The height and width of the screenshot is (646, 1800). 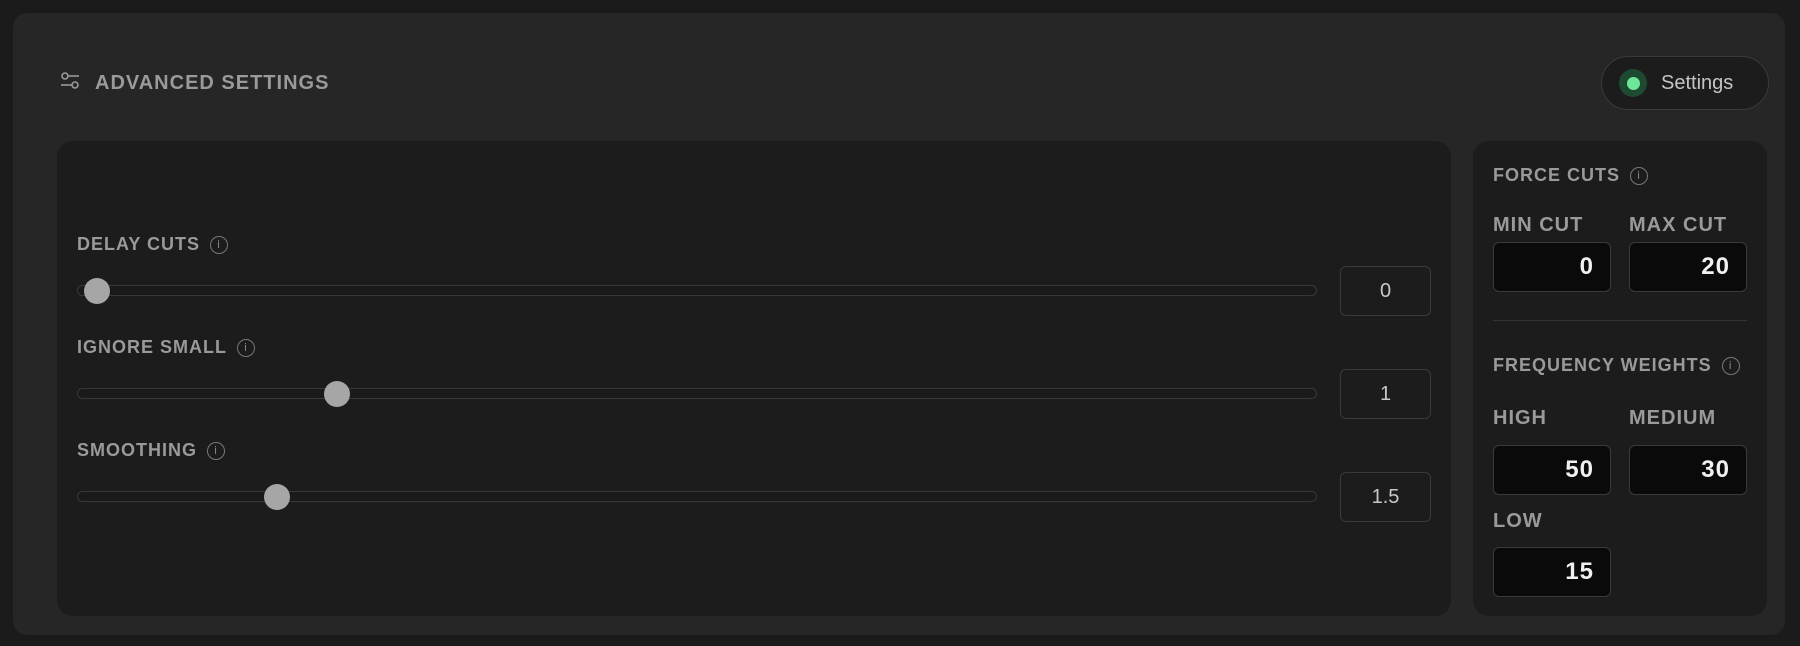 I want to click on high-input: 50, so click(x=1552, y=470).